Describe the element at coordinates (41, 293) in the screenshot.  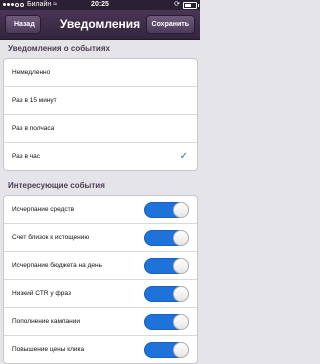
I see `event-label: Низкий CTR у фраз` at that location.